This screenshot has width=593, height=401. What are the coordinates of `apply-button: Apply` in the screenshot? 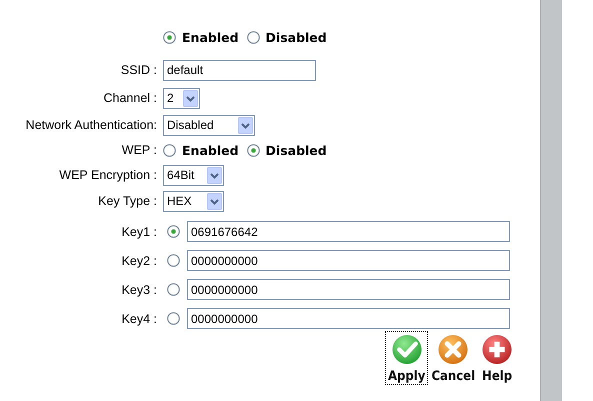 It's located at (406, 358).